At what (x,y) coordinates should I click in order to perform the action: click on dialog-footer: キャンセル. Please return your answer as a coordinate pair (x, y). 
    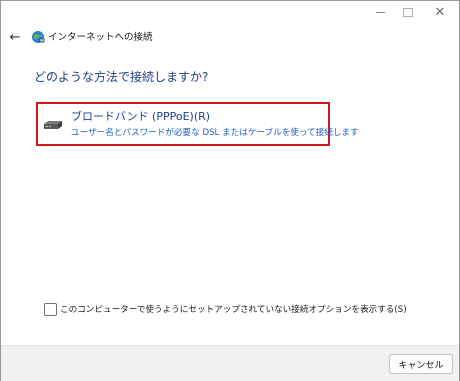
    Looking at the image, I should click on (230, 363).